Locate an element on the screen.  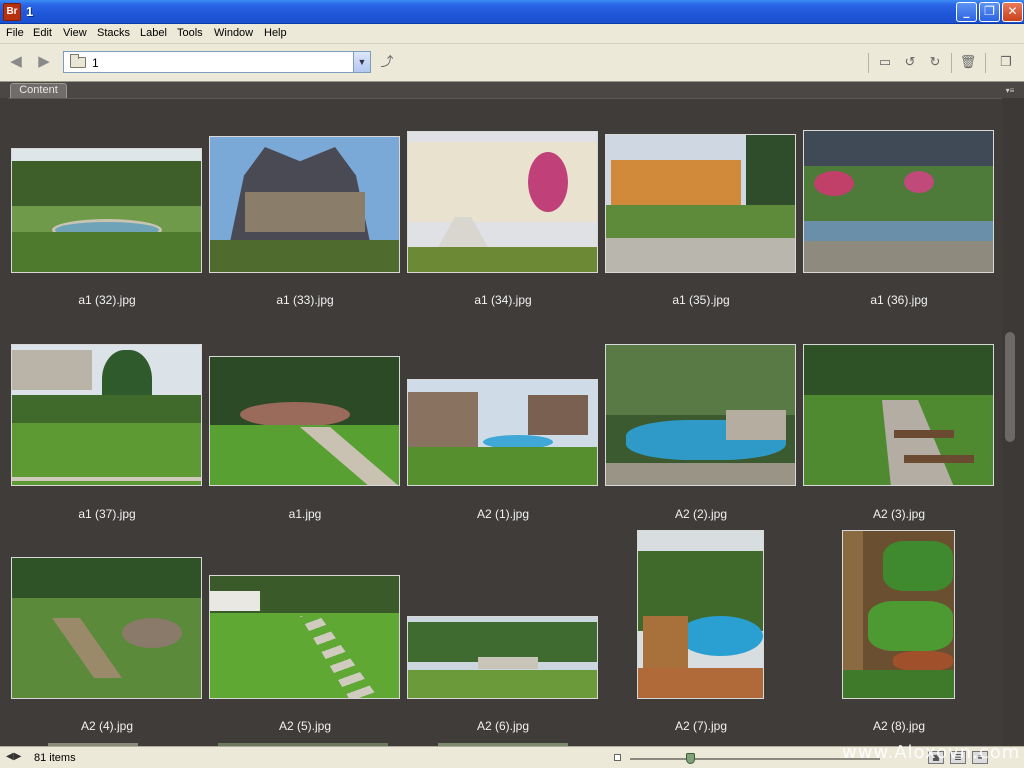
bridge-app-icon: Br is located at coordinates (12, 12).